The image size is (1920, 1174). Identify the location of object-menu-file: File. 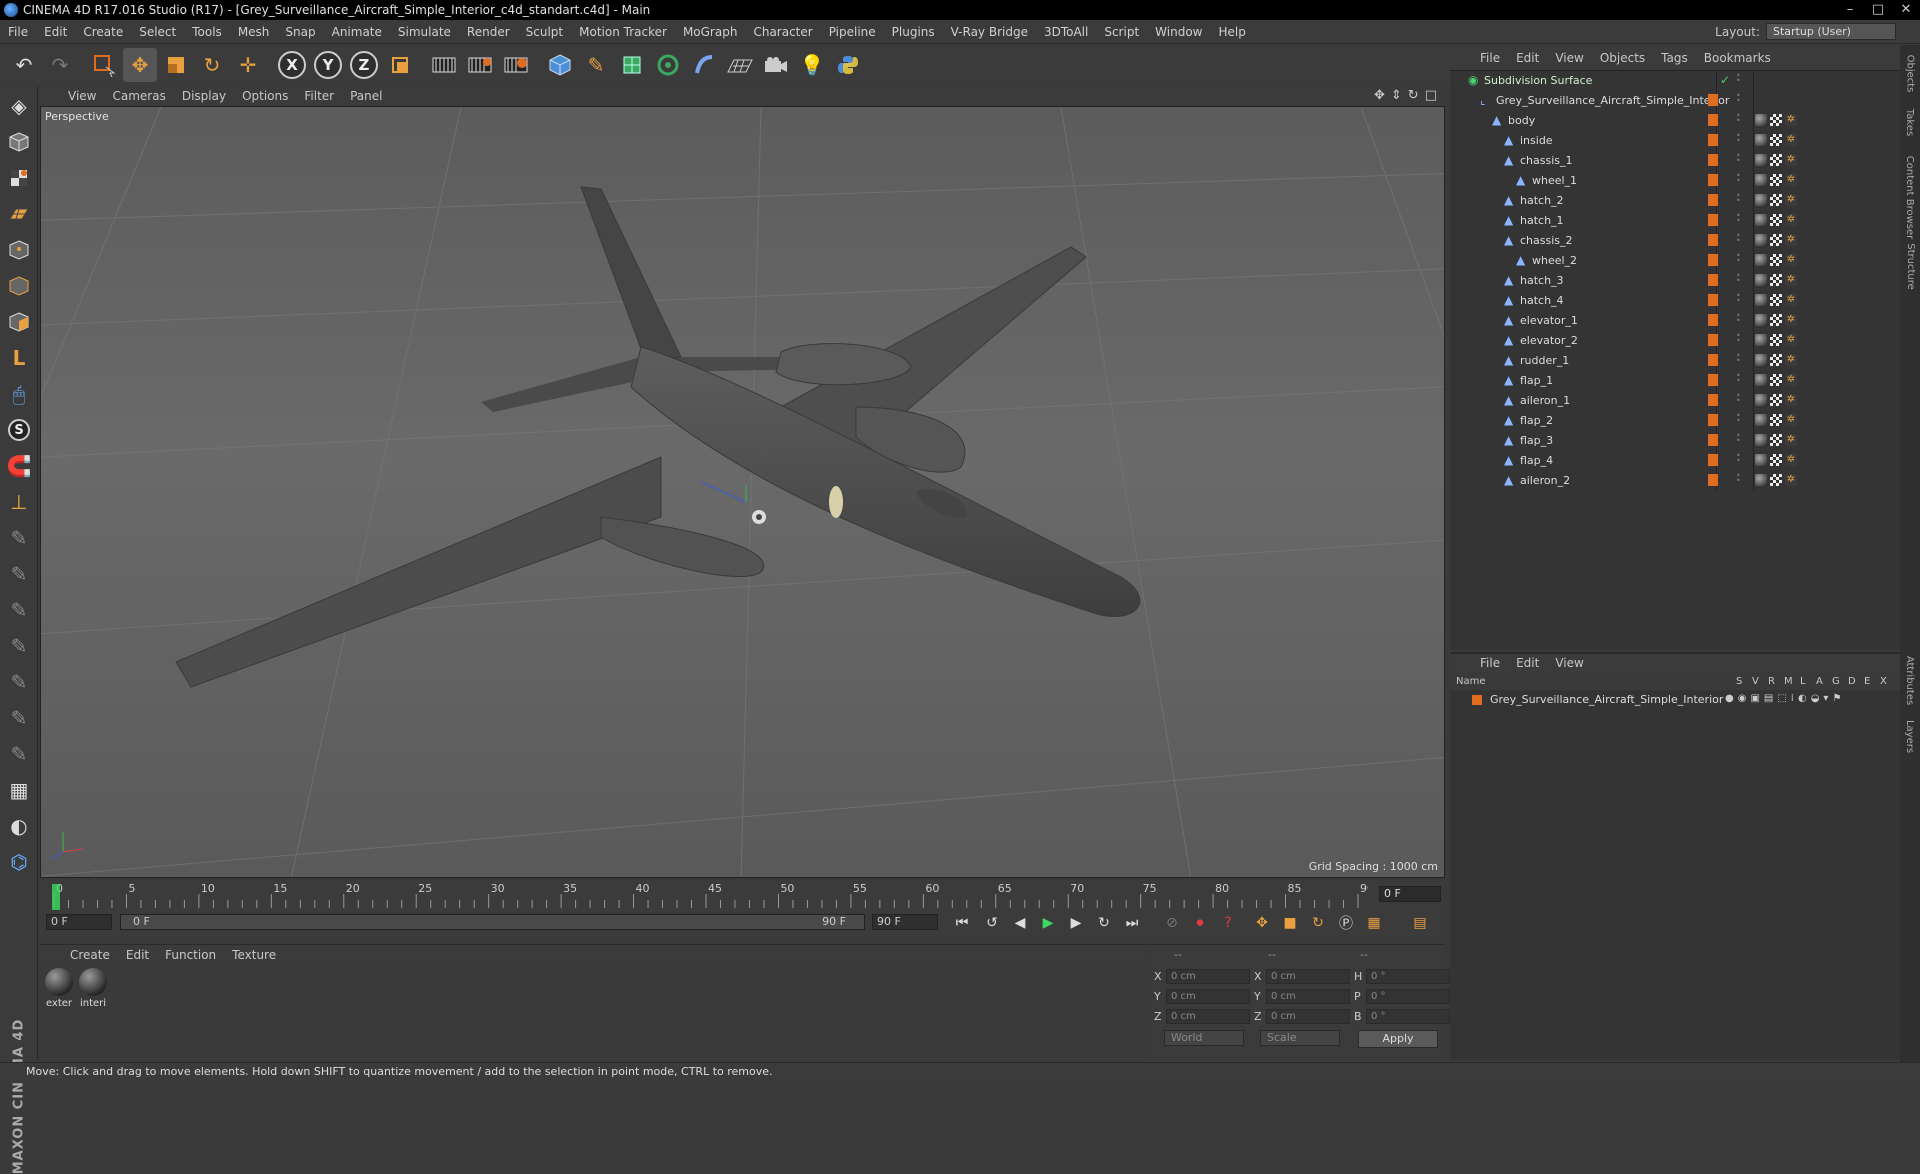
(1490, 58).